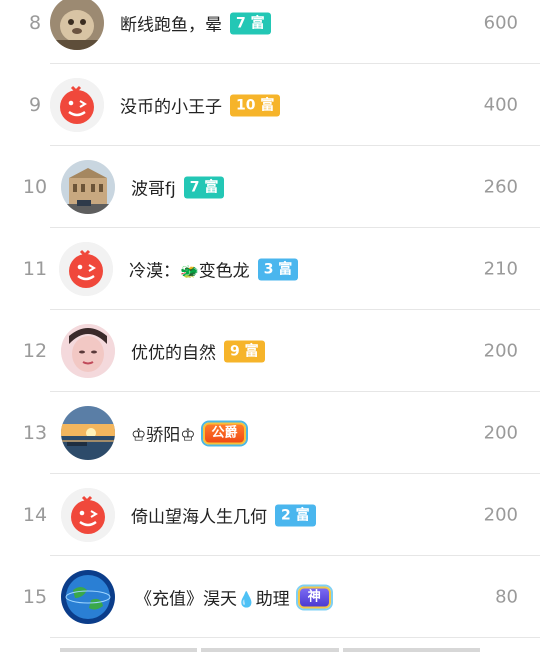 This screenshot has height=652, width=540. Describe the element at coordinates (35, 351) in the screenshot. I see `rank-number: 12` at that location.